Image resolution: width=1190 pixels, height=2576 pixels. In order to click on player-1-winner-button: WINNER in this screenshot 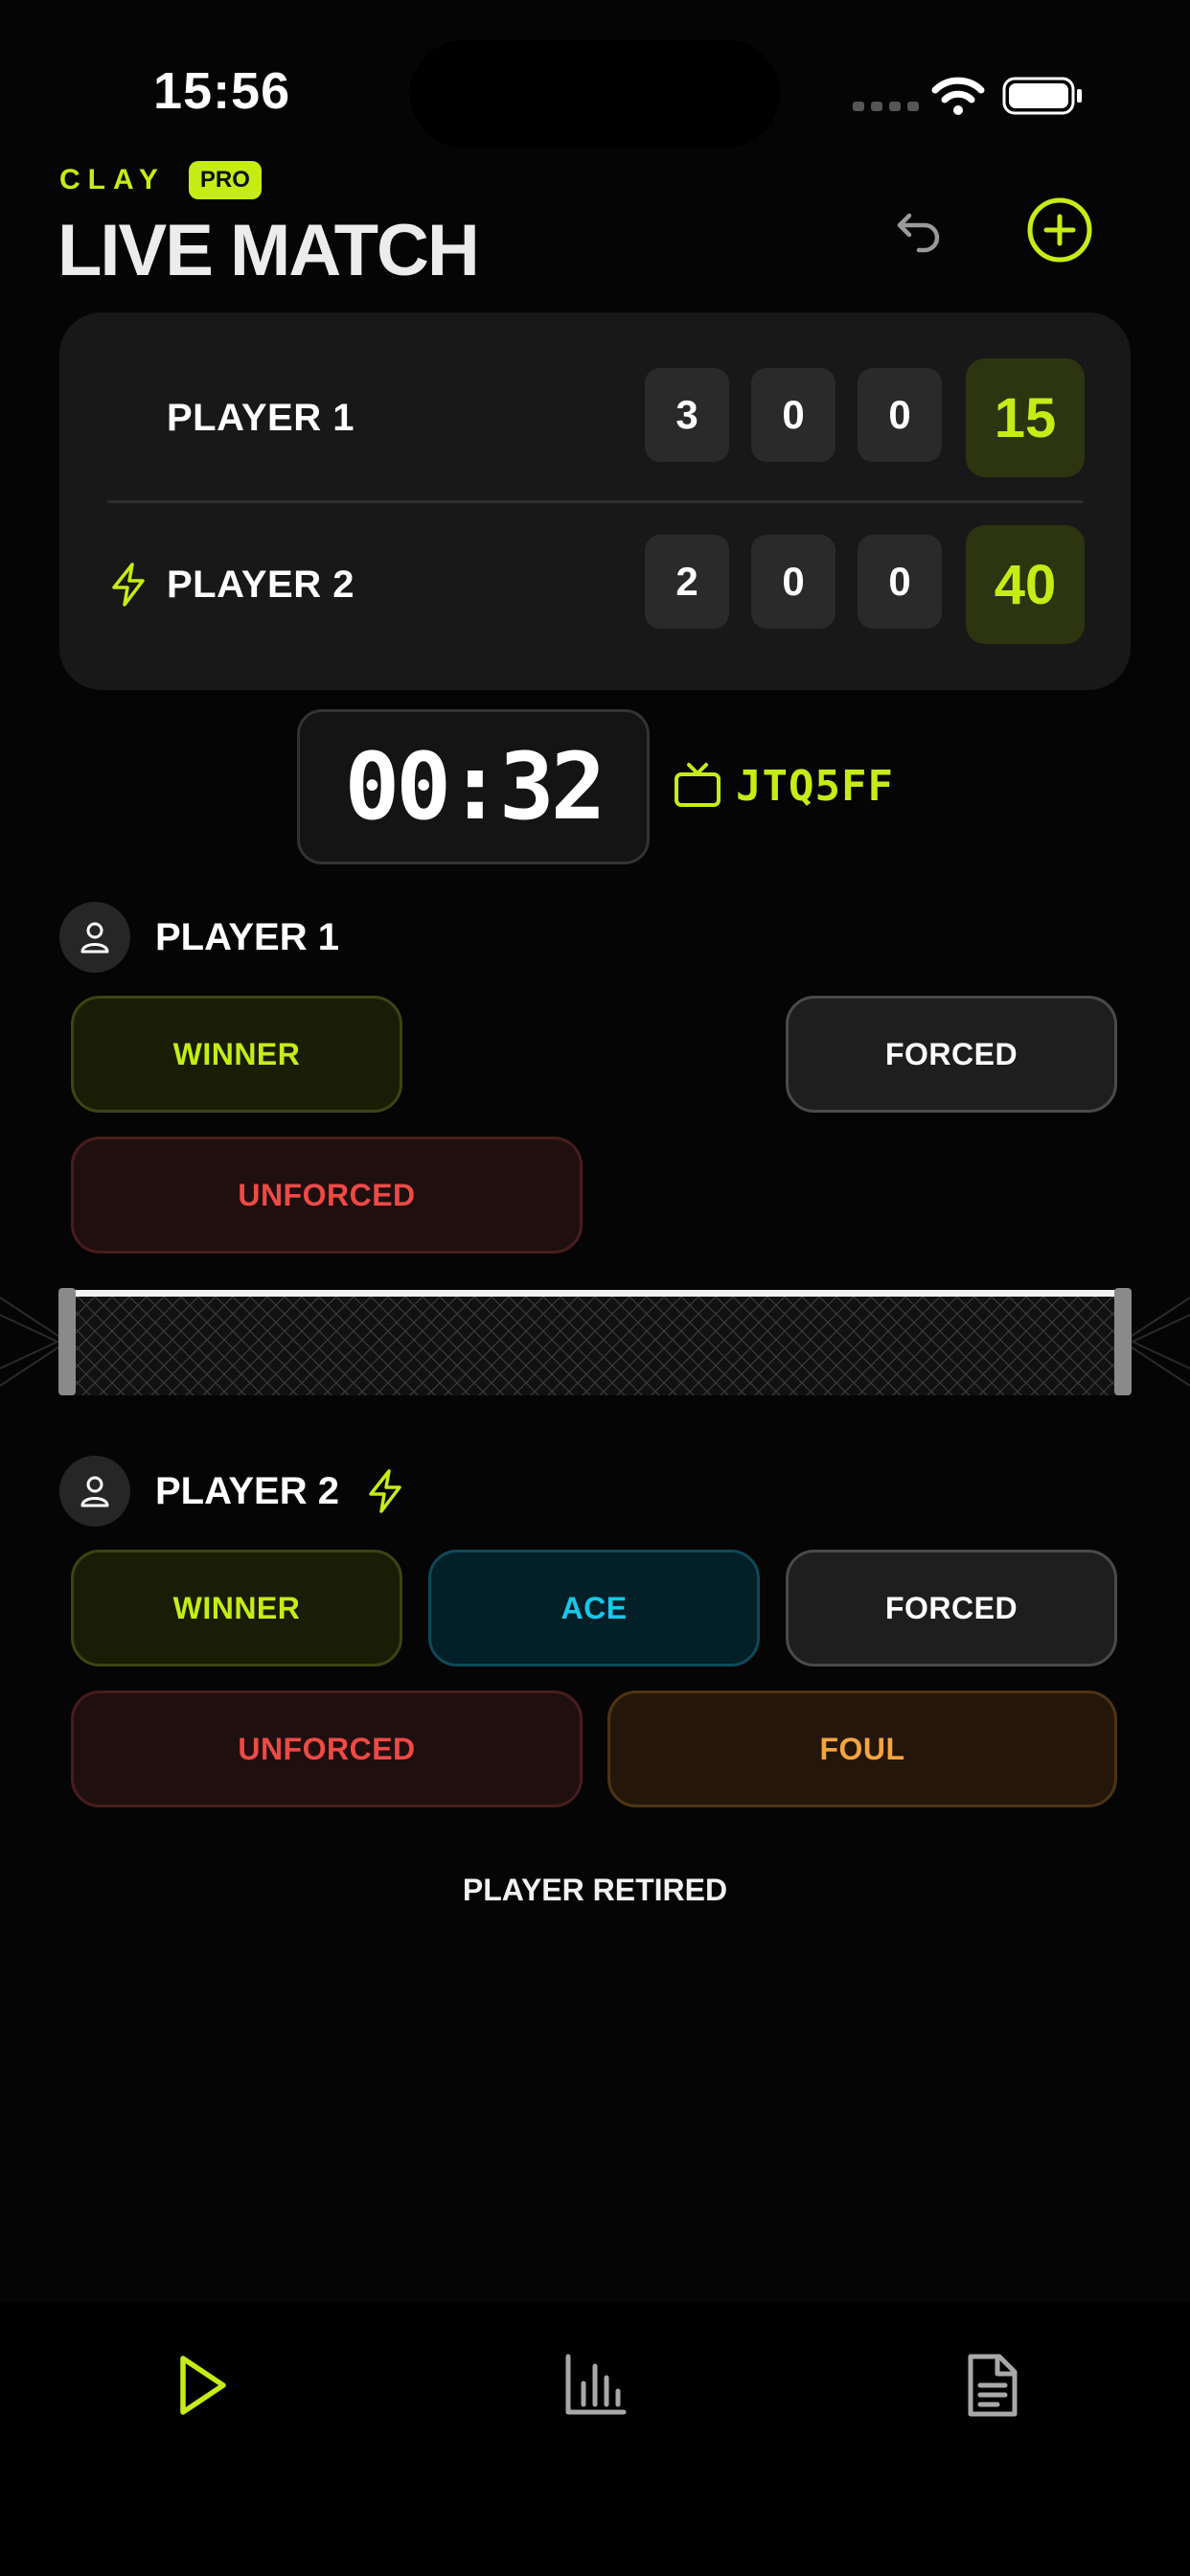, I will do `click(237, 1054)`.